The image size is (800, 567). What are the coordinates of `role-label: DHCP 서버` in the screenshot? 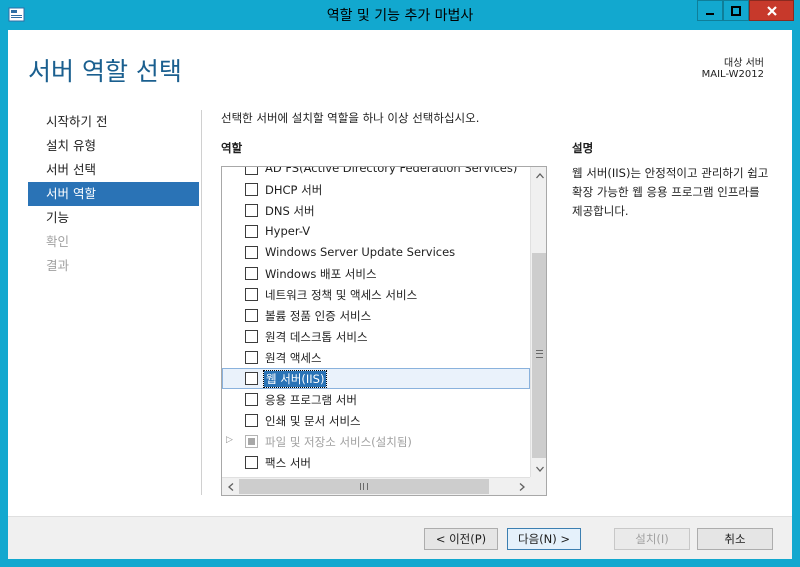 It's located at (294, 190).